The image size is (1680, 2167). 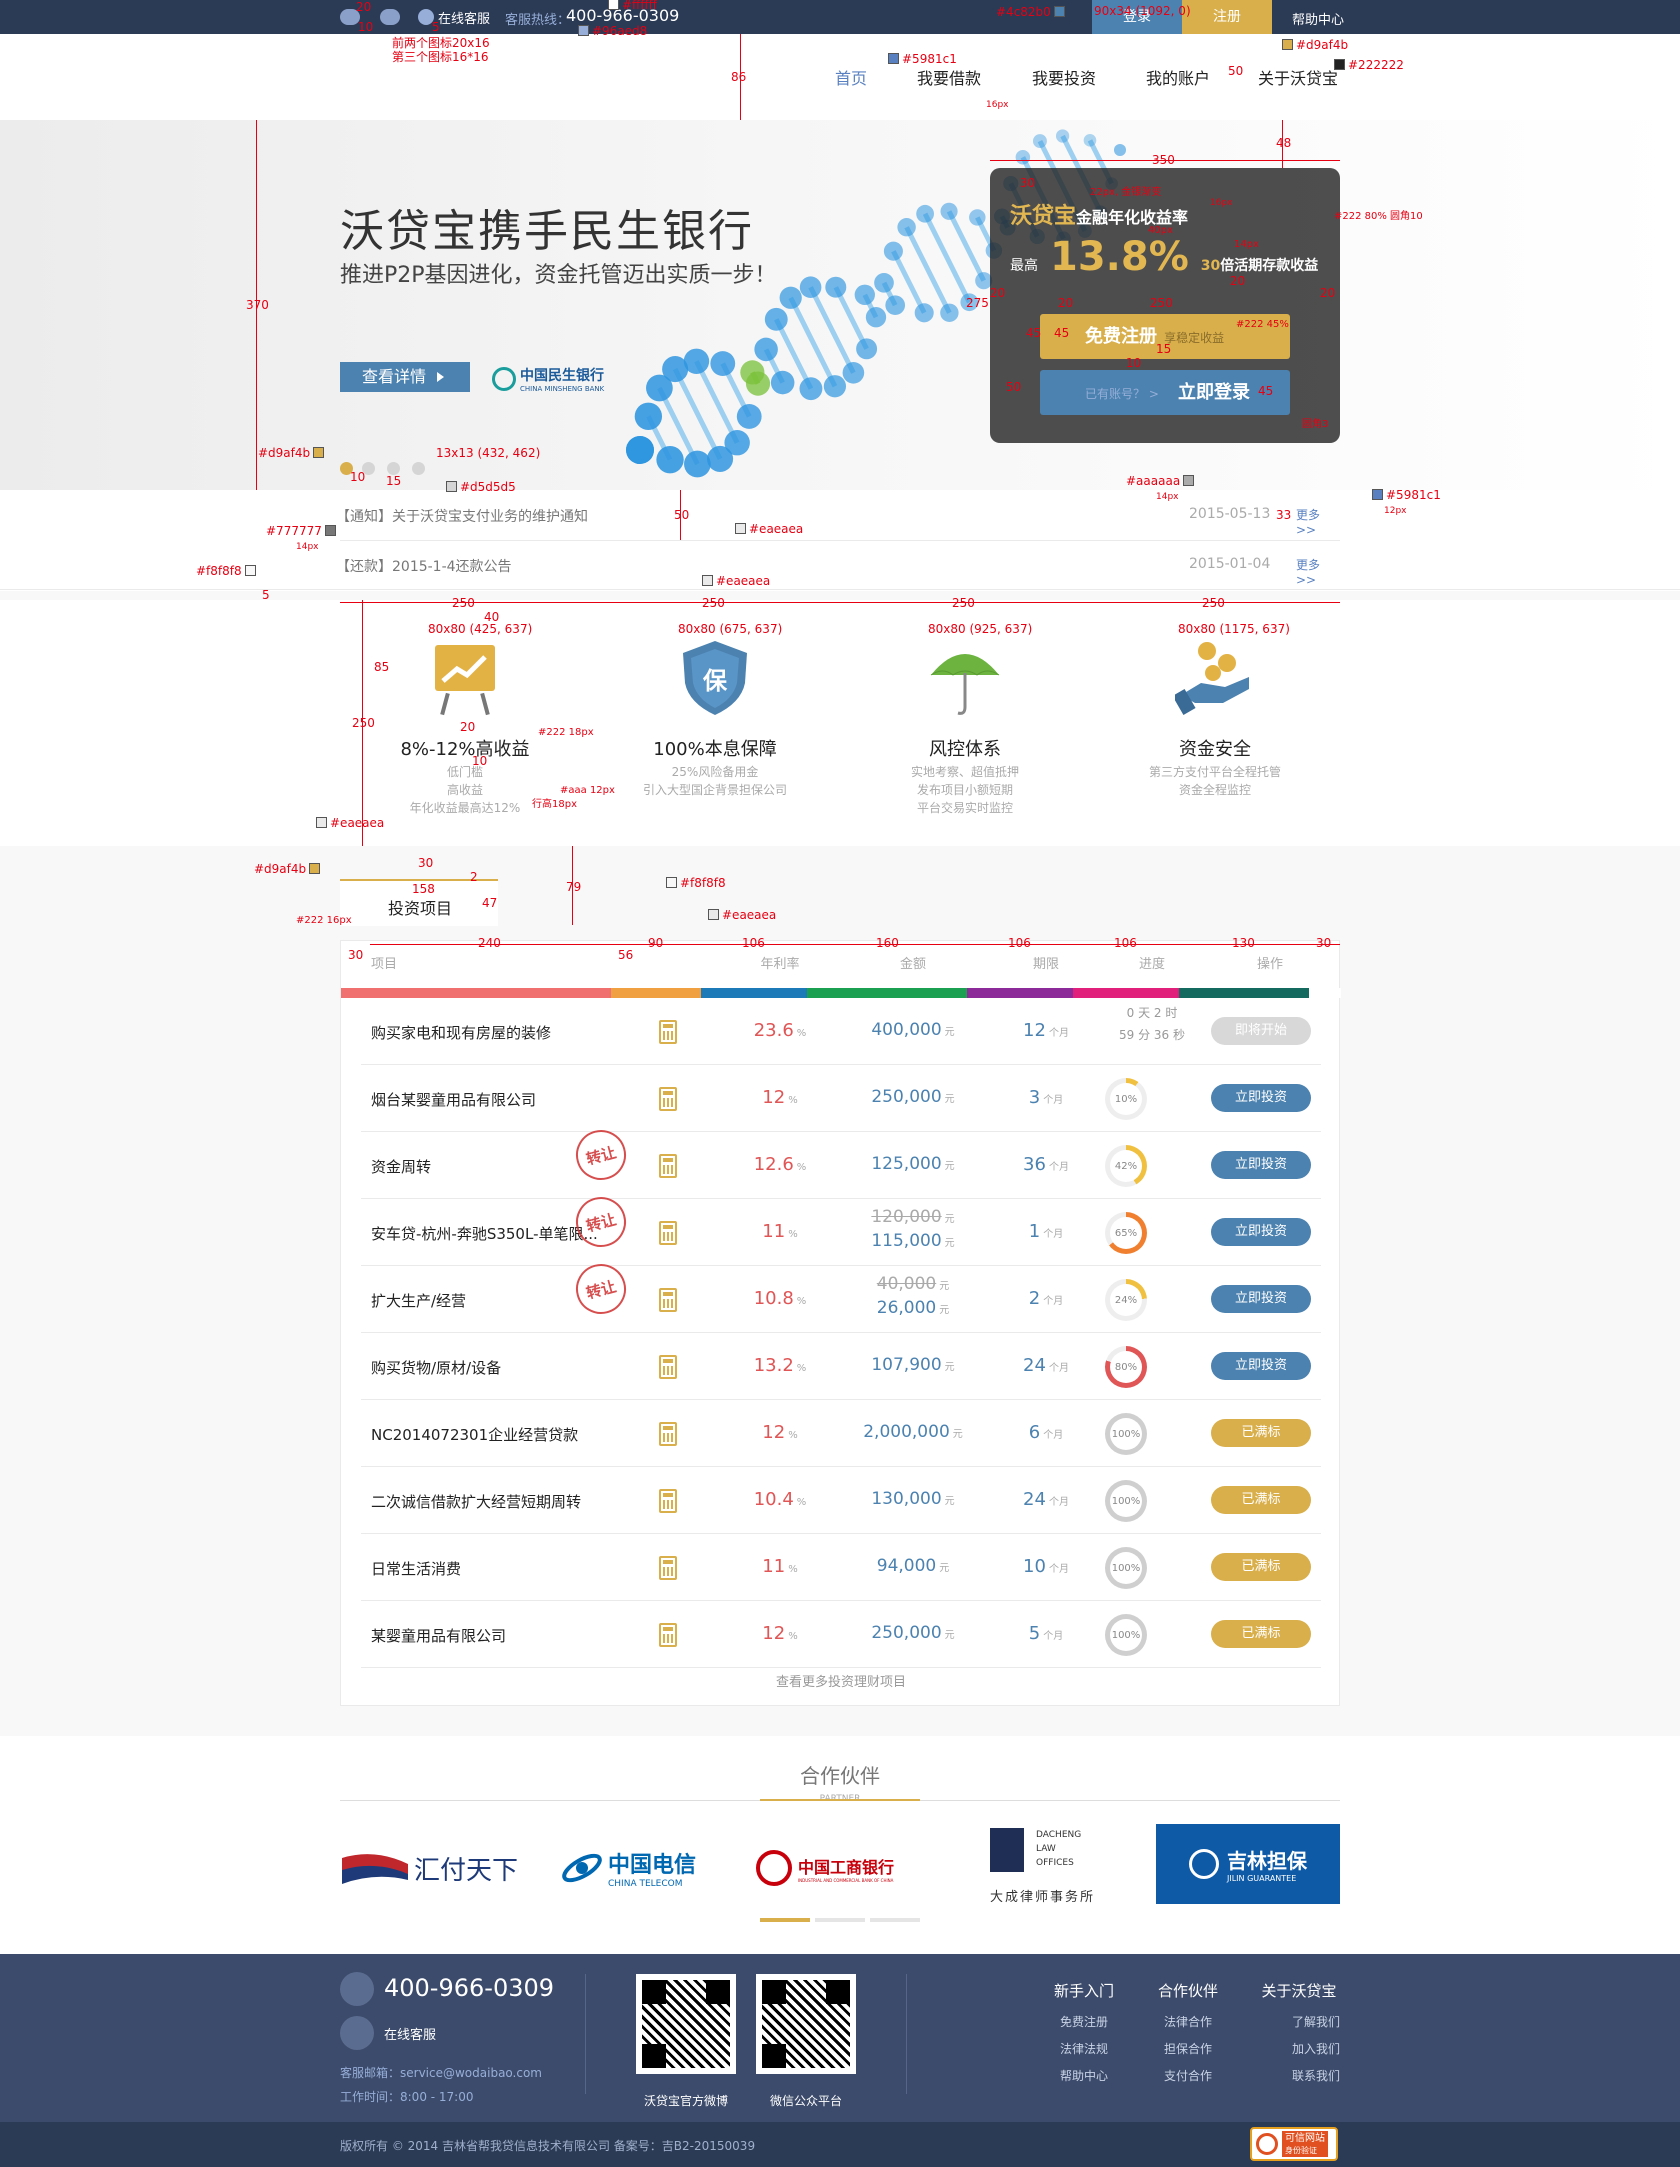 I want to click on note-40px: 40px, so click(x=1160, y=230).